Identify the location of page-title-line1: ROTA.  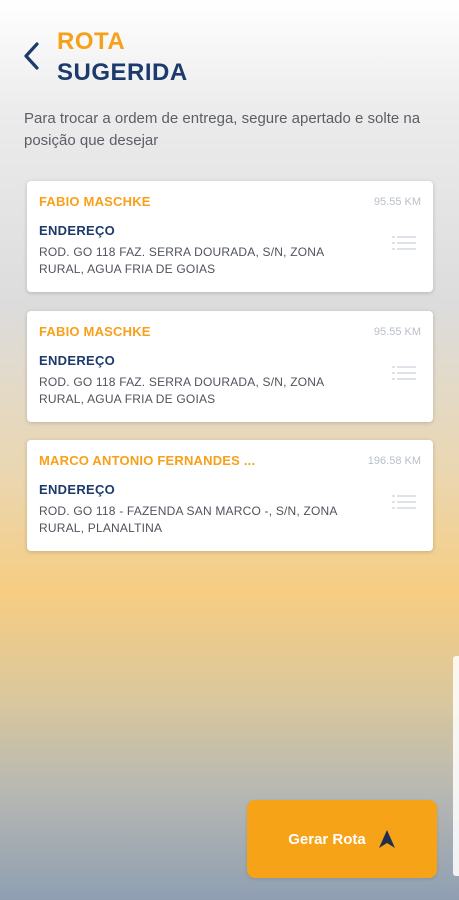
(91, 41).